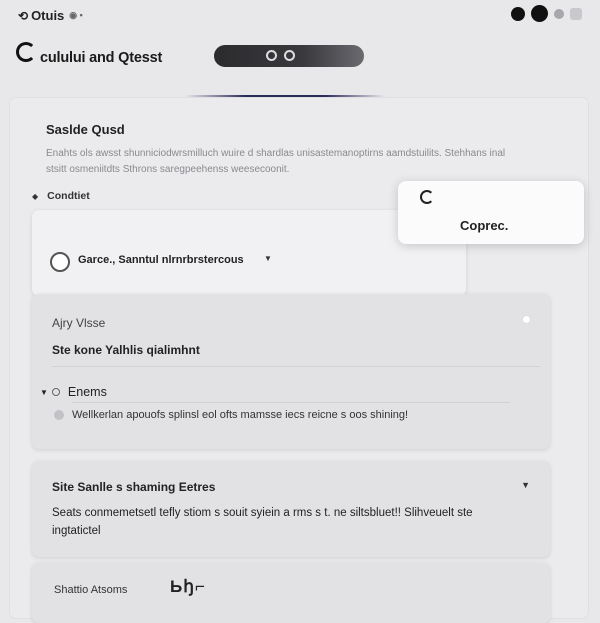 The image size is (600, 623). Describe the element at coordinates (285, 96) in the screenshot. I see `header-divider` at that location.